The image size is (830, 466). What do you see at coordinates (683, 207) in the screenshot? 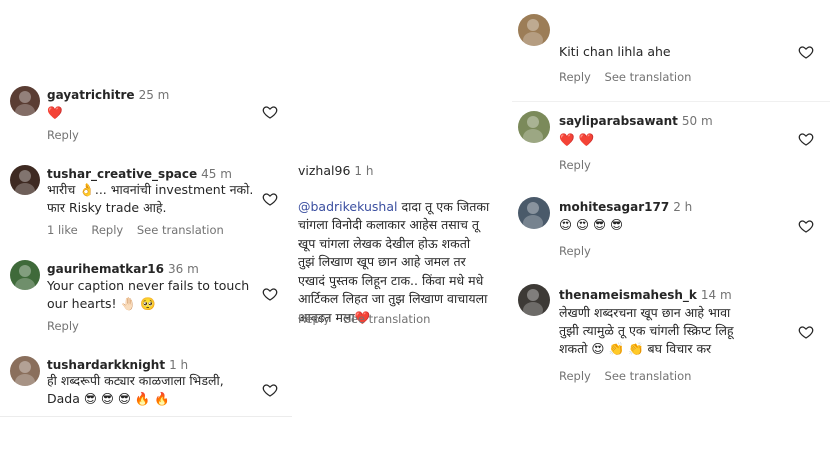
I see `comment-time: 2 h` at bounding box center [683, 207].